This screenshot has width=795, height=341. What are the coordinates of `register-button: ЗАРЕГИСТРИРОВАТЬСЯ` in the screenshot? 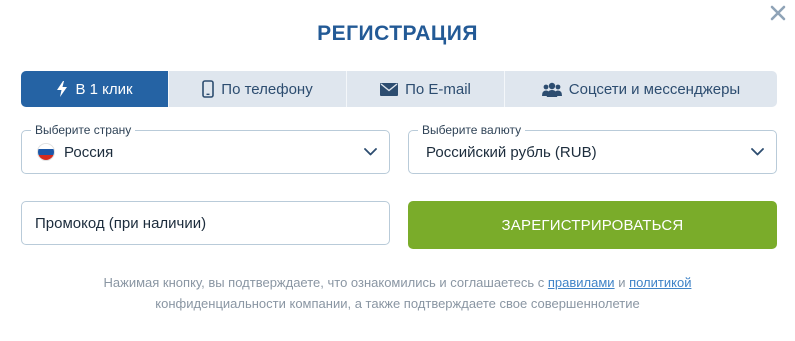 It's located at (592, 225).